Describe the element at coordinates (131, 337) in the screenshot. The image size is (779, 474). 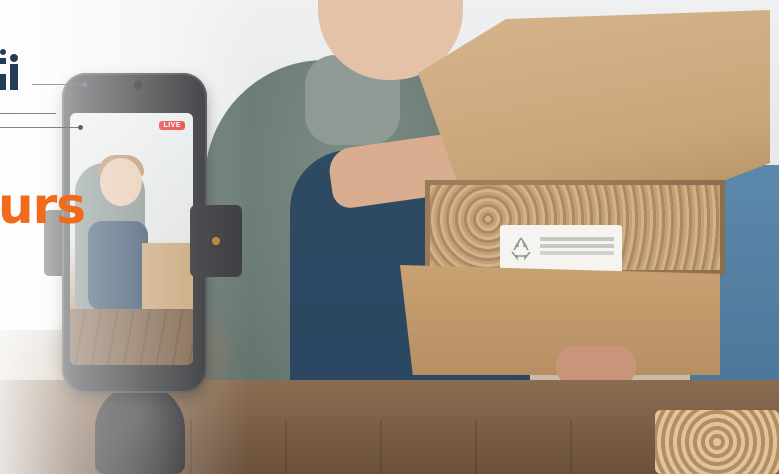
I see `screen-table` at that location.